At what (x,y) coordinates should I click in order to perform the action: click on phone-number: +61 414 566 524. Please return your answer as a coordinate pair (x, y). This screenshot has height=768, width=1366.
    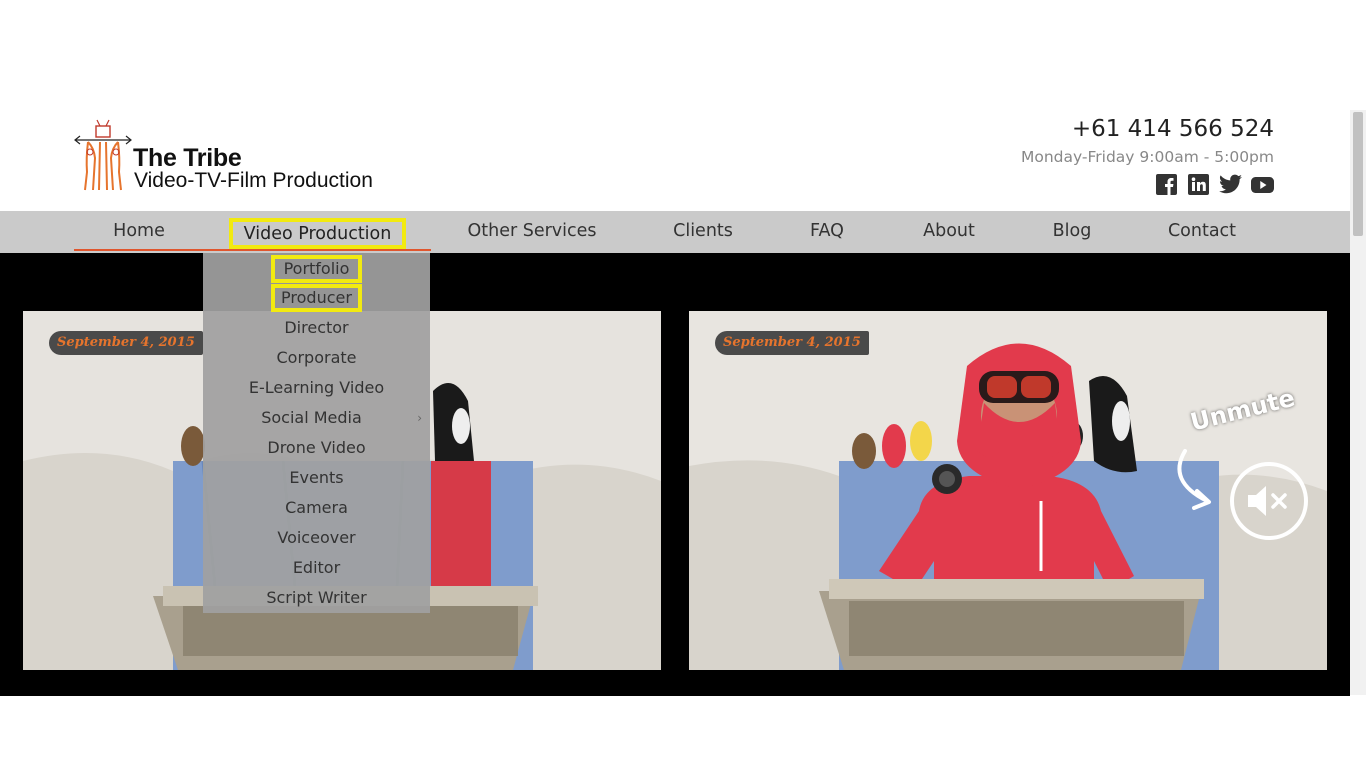
    Looking at the image, I should click on (1173, 129).